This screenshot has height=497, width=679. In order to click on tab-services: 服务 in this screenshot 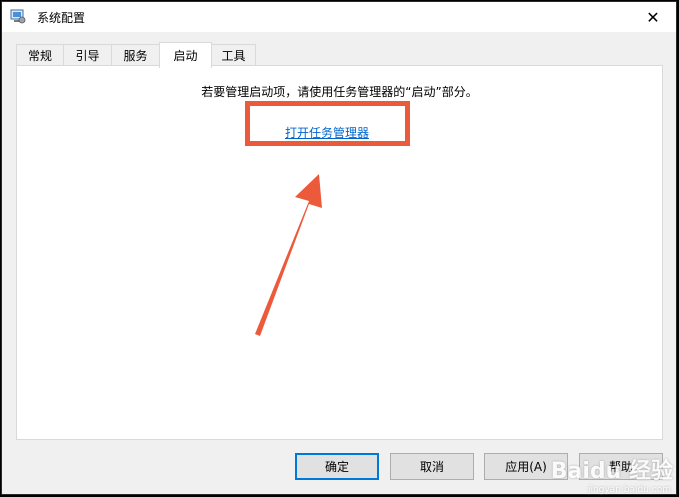, I will do `click(135, 55)`.